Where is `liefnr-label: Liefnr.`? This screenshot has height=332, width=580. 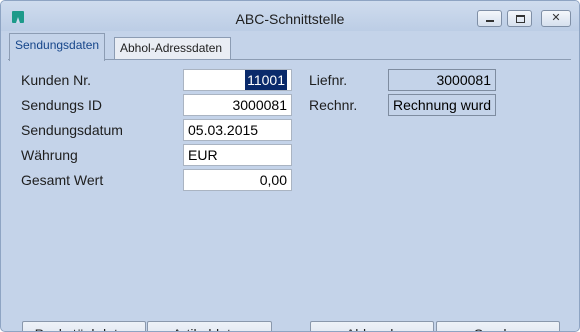 liefnr-label: Liefnr. is located at coordinates (328, 80).